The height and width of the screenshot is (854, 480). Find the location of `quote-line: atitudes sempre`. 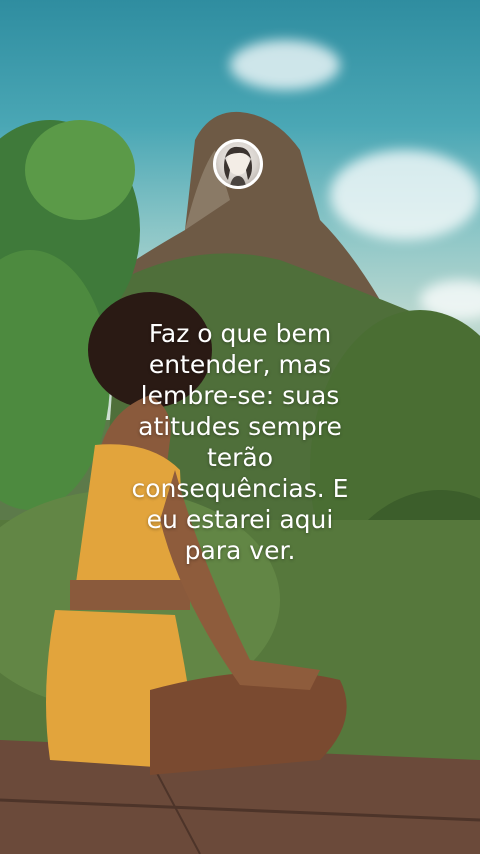

quote-line: atitudes sempre is located at coordinates (240, 426).